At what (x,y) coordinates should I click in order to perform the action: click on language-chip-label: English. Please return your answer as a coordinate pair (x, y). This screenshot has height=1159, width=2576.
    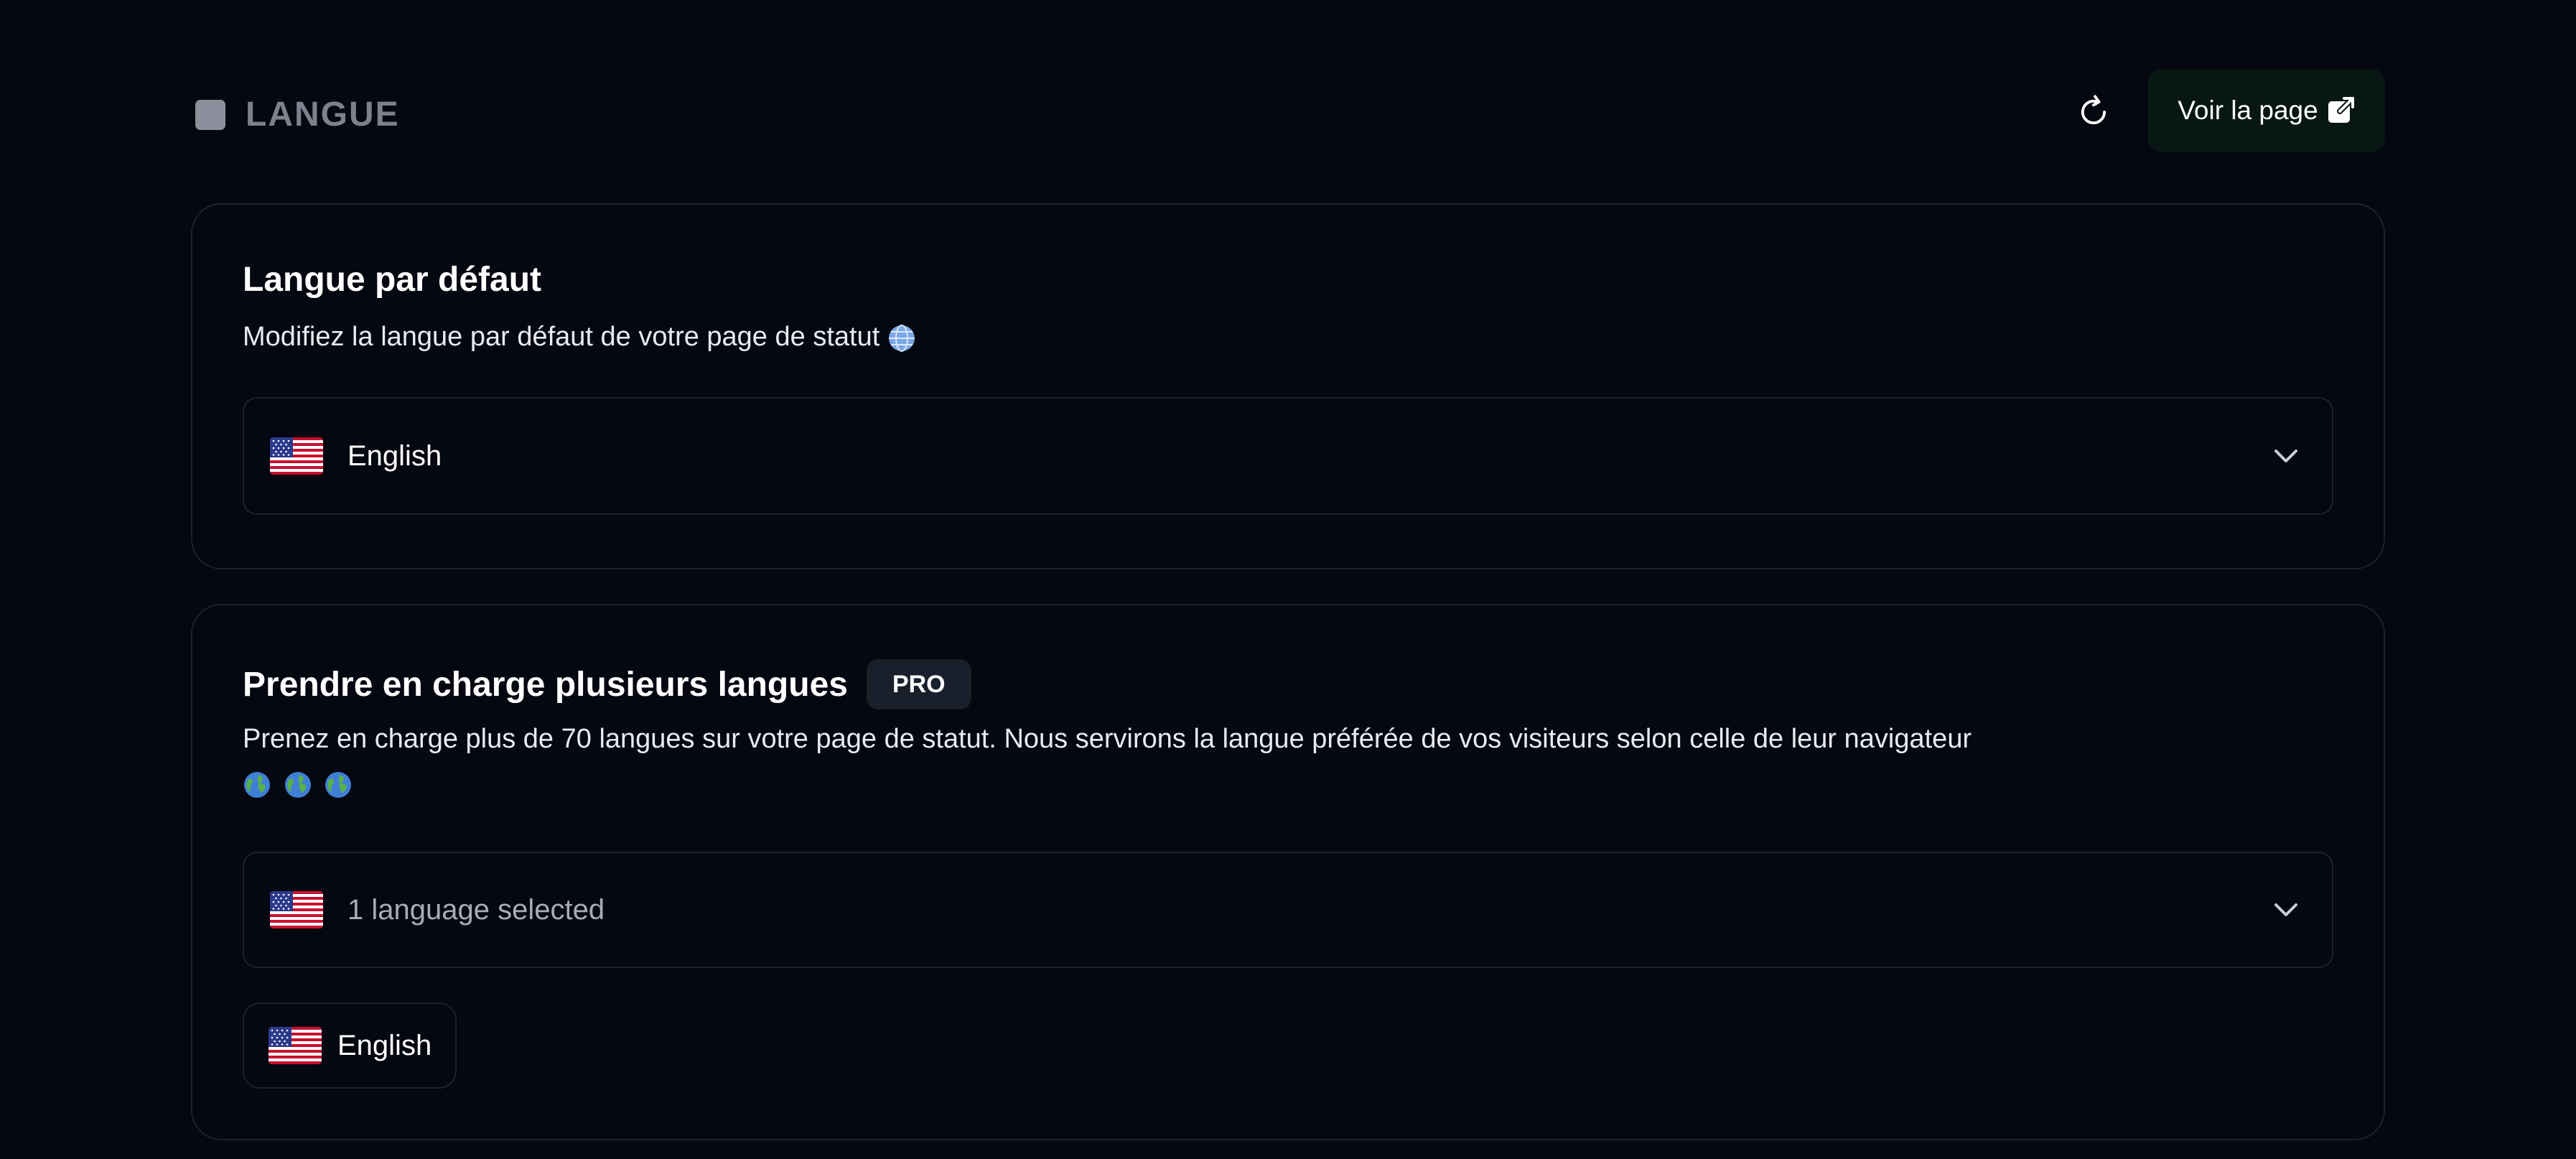
    Looking at the image, I should click on (384, 1045).